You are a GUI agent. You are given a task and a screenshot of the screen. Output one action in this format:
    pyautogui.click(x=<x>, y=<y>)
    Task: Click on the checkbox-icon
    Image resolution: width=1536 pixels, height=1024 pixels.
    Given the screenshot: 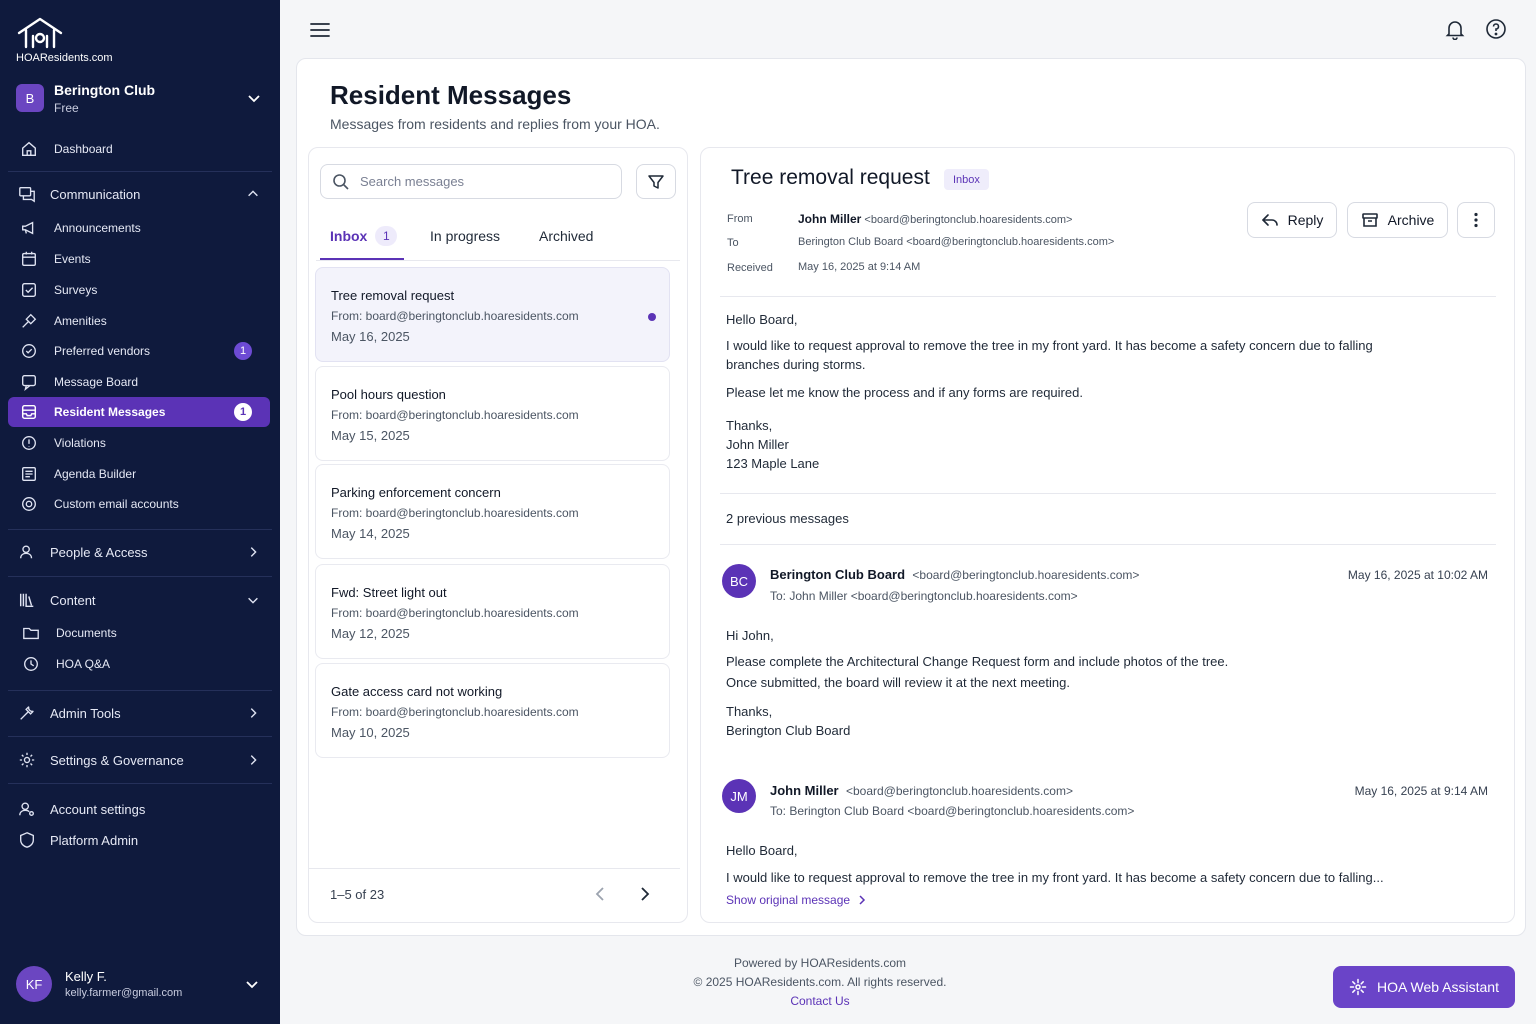 What is the action you would take?
    pyautogui.click(x=29, y=290)
    